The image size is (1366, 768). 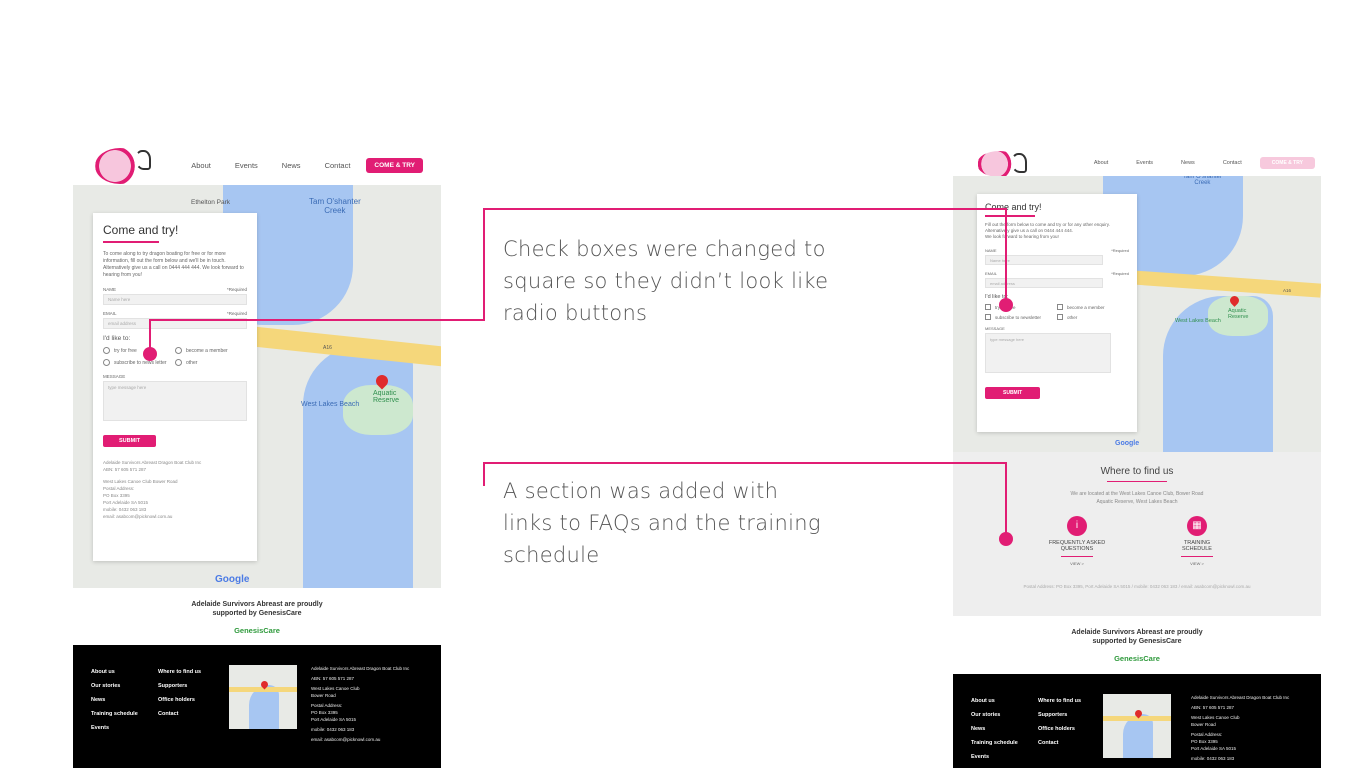 I want to click on option-newsletter: subscribe to newsletter, so click(x=1021, y=317).